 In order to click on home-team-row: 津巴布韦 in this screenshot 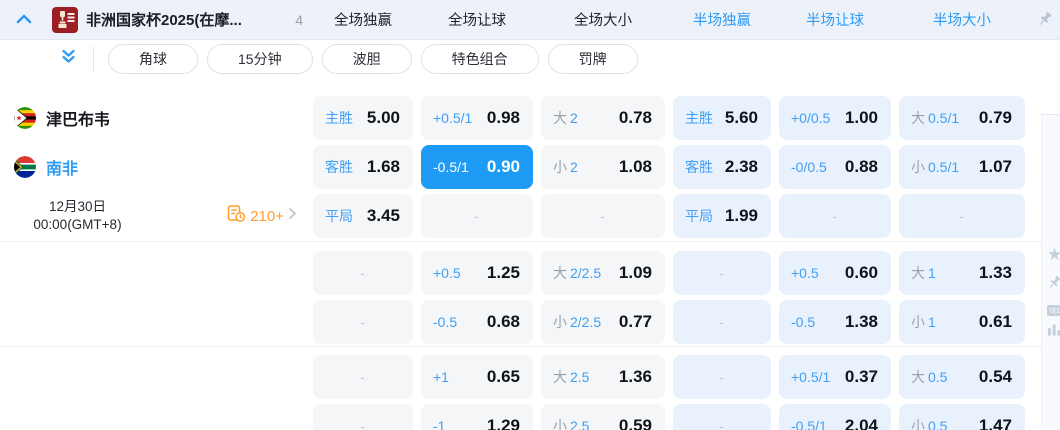, I will do `click(152, 118)`.